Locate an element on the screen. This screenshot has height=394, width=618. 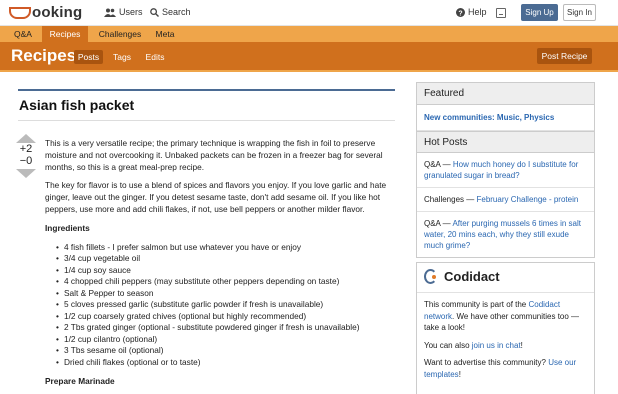
subtab-tags: Tags is located at coordinates (122, 57).